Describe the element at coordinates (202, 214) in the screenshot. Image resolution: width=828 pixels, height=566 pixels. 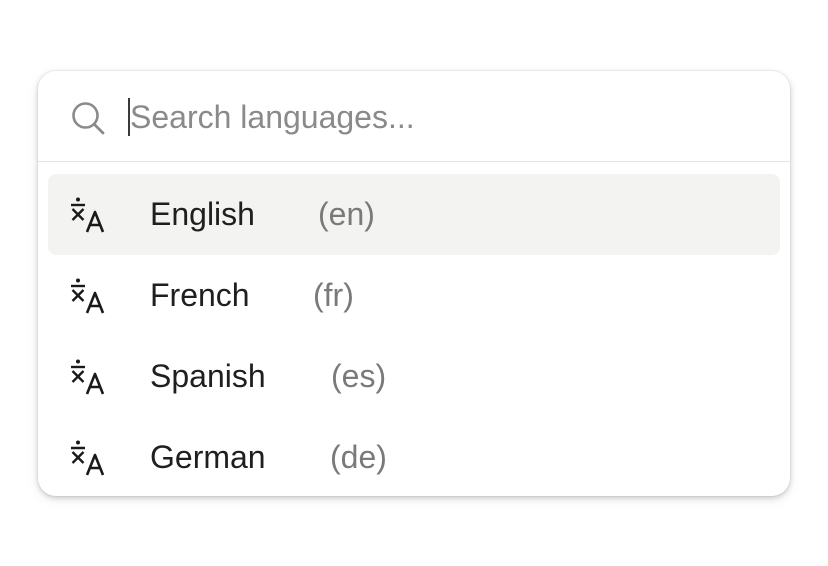
I see `language-name: English` at that location.